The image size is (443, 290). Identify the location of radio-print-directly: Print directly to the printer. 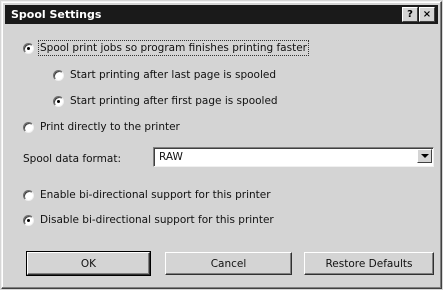
(101, 127).